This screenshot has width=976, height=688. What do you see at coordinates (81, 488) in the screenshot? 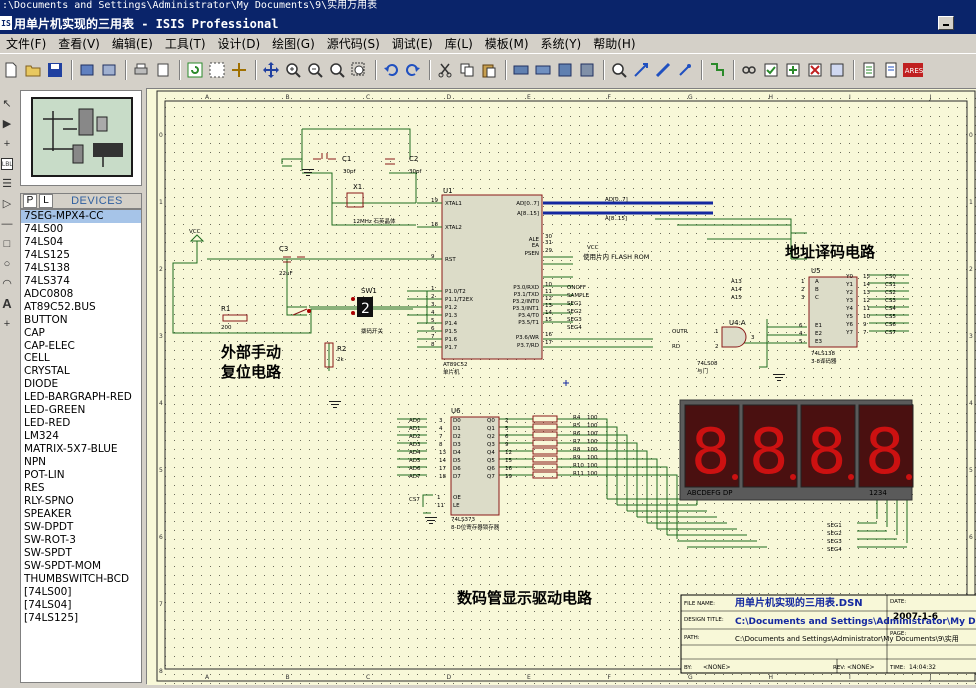
I see `device-list-item: RES` at bounding box center [81, 488].